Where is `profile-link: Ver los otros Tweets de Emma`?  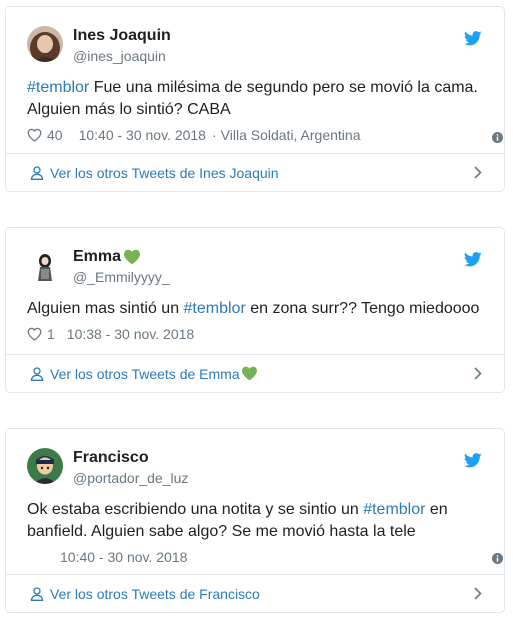 profile-link: Ver los otros Tweets de Emma is located at coordinates (255, 373).